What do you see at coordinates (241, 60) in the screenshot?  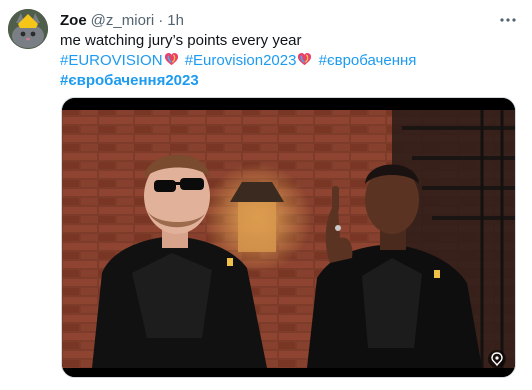 I see `hashtag-eurovision2023: #Eurovision2023` at bounding box center [241, 60].